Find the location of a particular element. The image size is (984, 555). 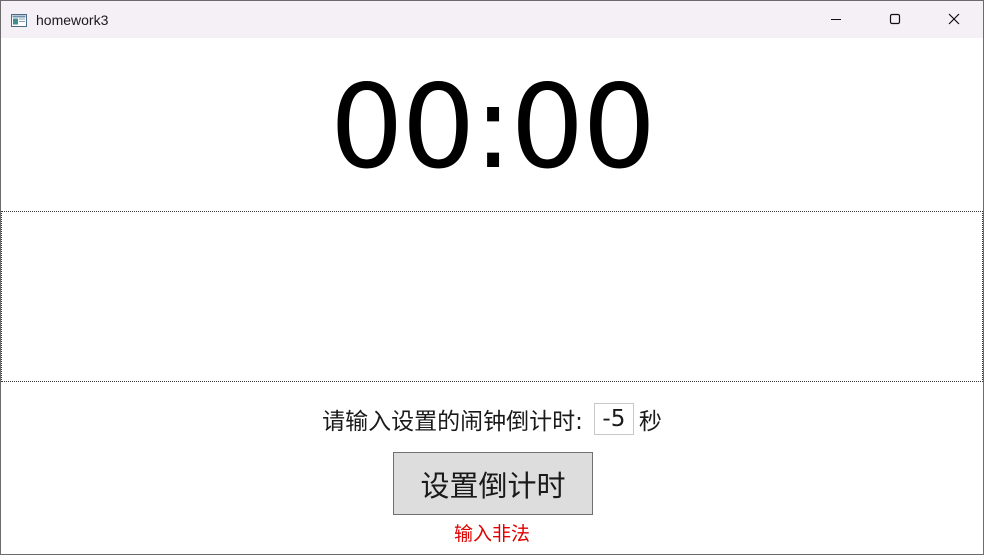

error-message: 输入非法 is located at coordinates (491, 534).